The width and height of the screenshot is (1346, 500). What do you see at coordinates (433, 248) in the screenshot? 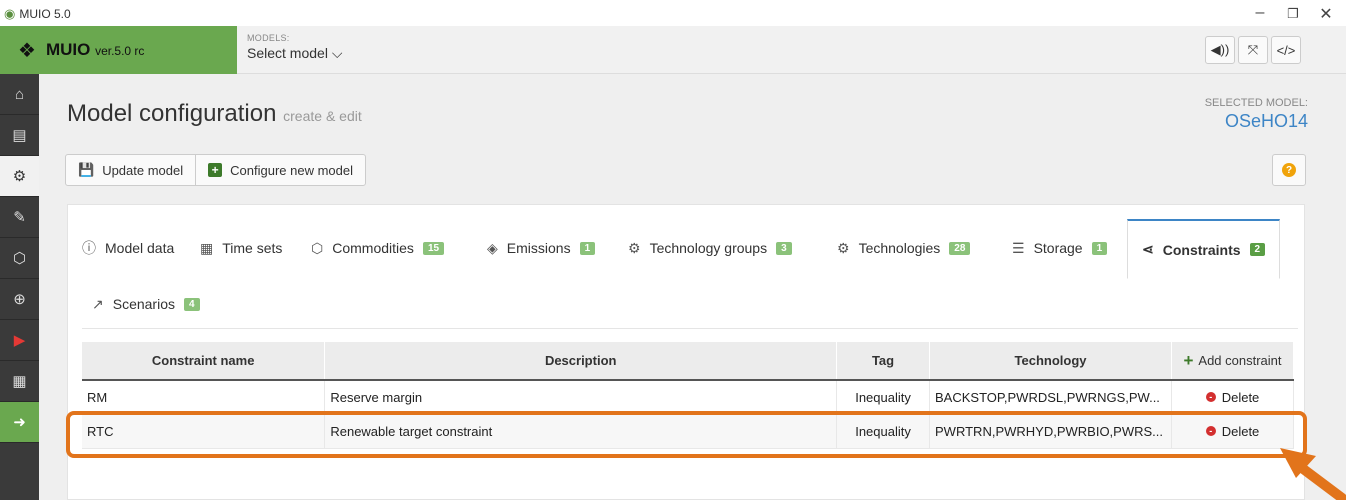
I see `commodities-badge: 15` at bounding box center [433, 248].